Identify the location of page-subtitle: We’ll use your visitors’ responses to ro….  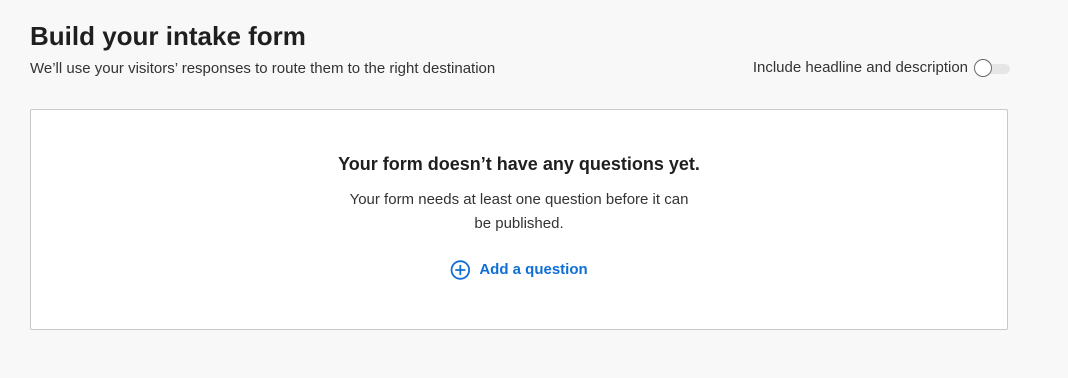
(263, 68).